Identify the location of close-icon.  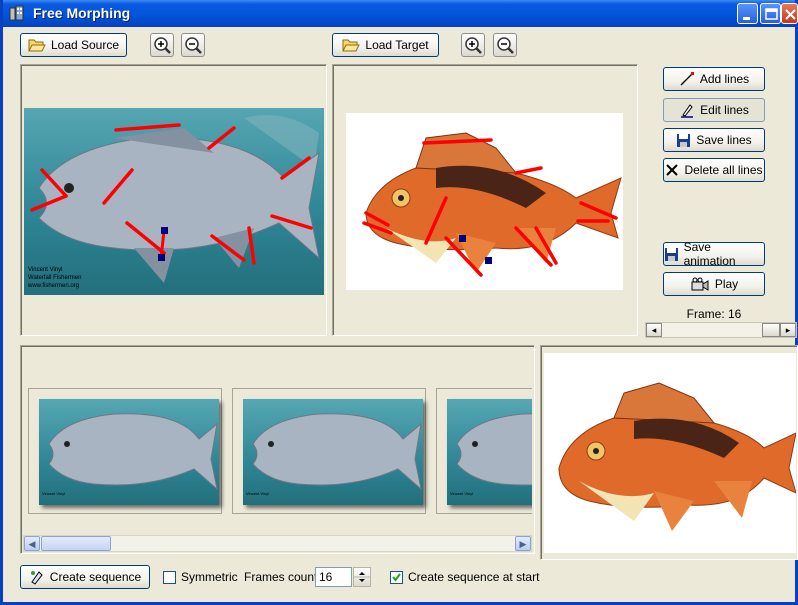
(790, 14).